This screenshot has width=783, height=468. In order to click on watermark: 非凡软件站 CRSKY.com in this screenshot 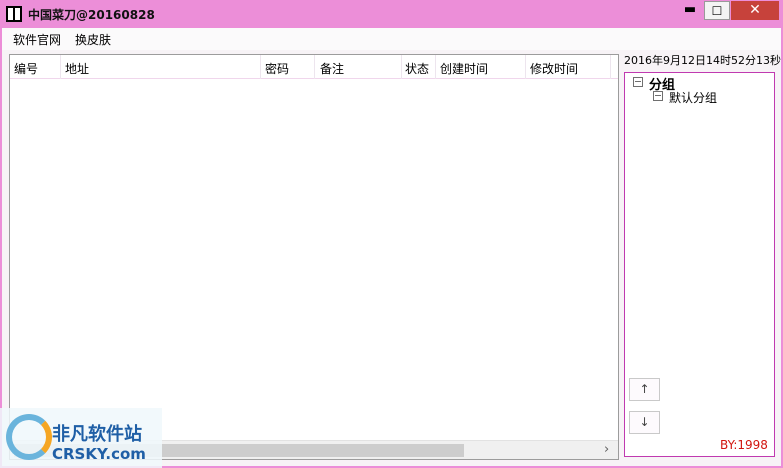, I will do `click(81, 438)`.